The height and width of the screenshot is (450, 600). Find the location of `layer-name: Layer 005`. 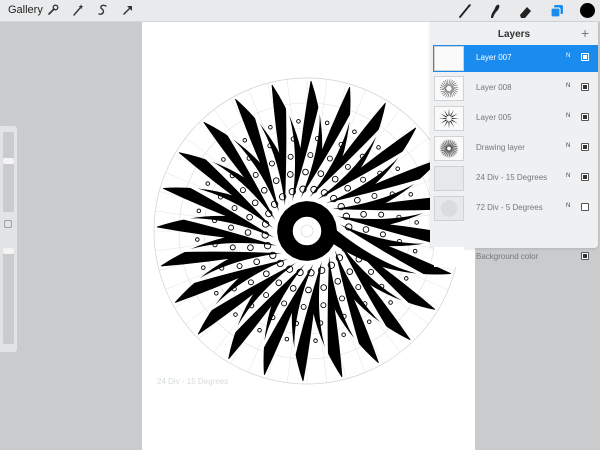

layer-name: Layer 005 is located at coordinates (494, 117).